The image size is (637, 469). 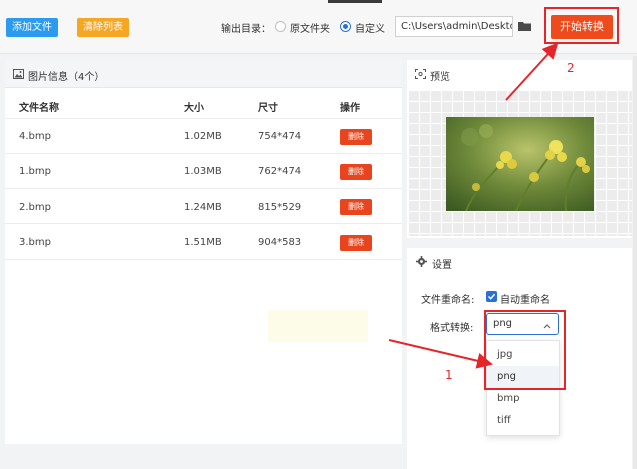 I want to click on step-2-label: 2, so click(x=571, y=68).